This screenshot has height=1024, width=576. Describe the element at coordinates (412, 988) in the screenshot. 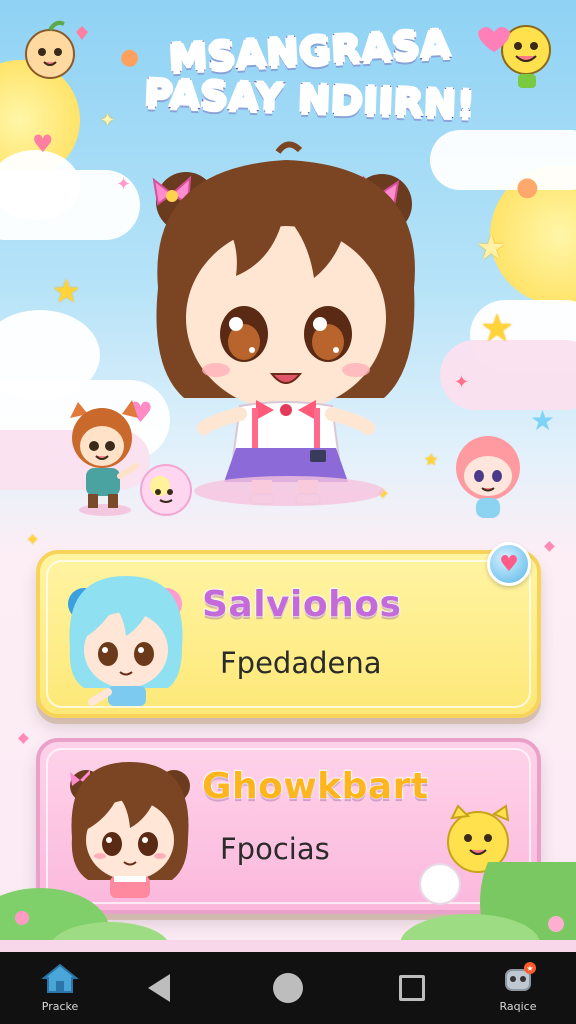

I see `recent-square-icon` at that location.